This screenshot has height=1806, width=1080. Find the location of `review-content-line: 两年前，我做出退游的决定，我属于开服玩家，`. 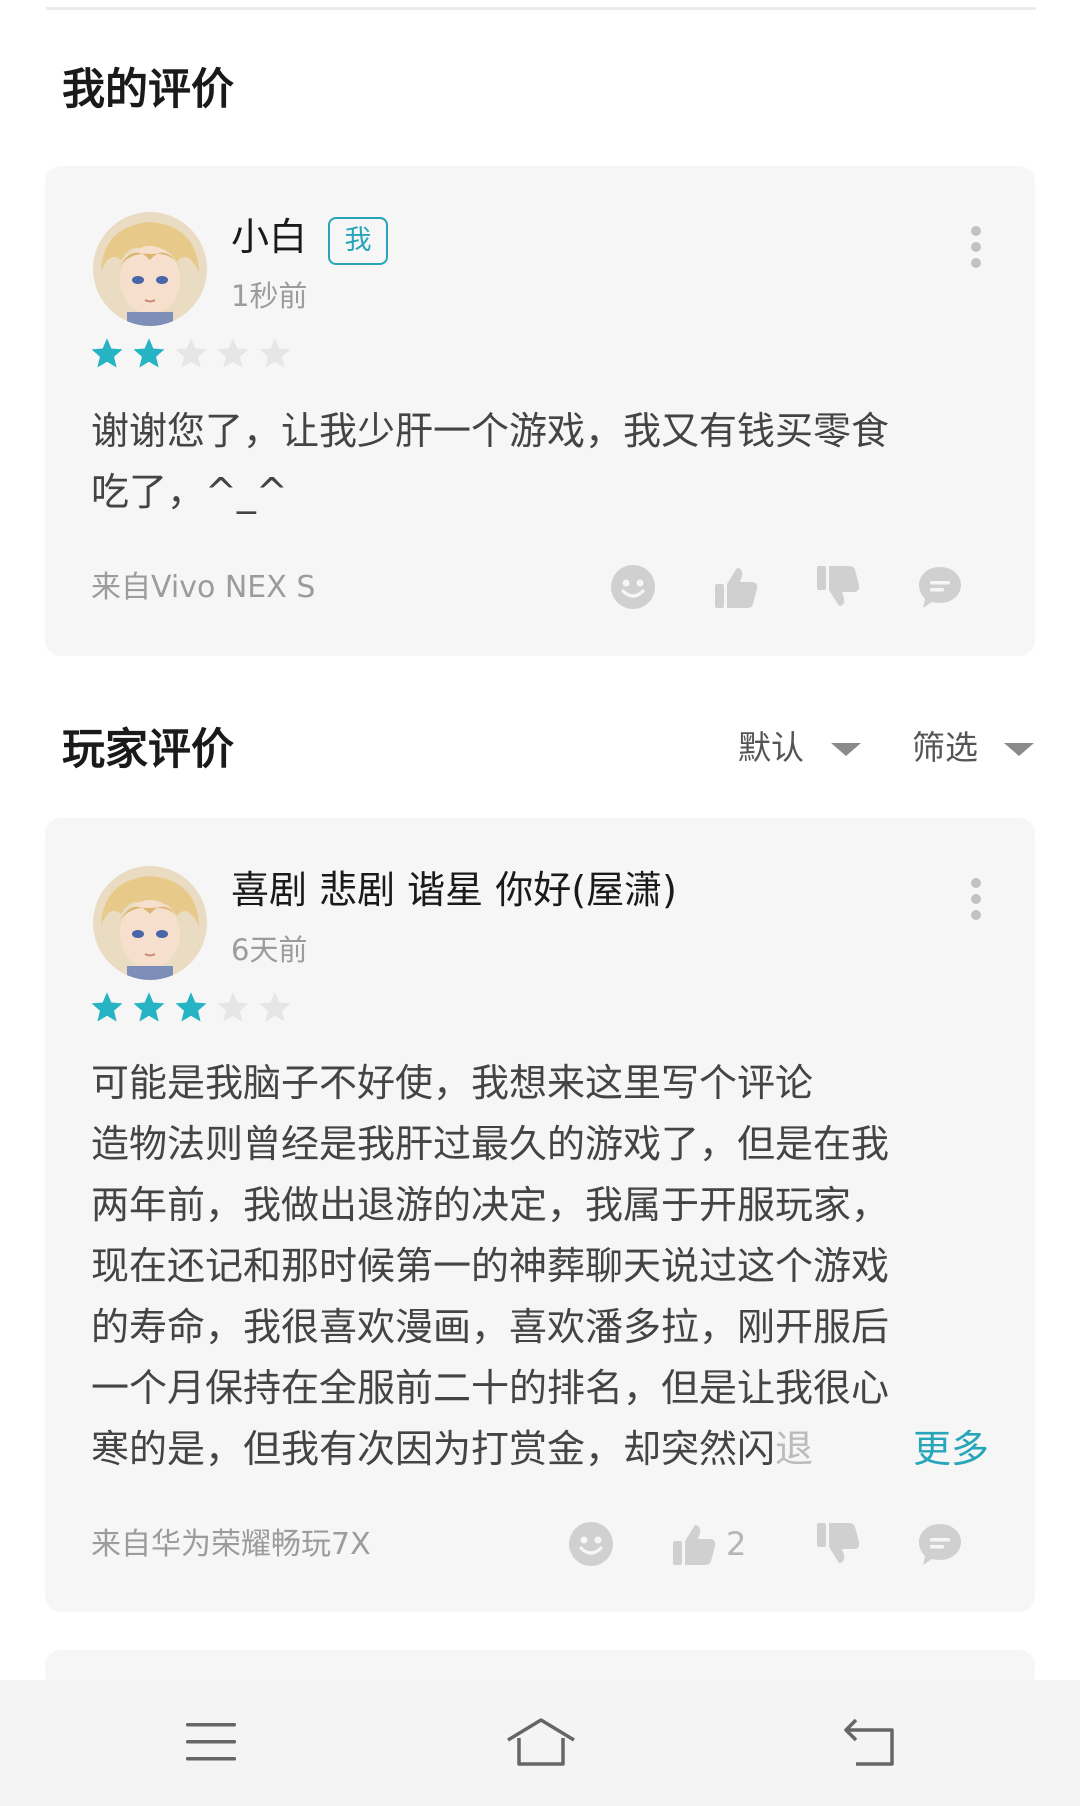

review-content-line: 两年前，我做出退游的决定，我属于开服玩家， is located at coordinates (490, 1205).